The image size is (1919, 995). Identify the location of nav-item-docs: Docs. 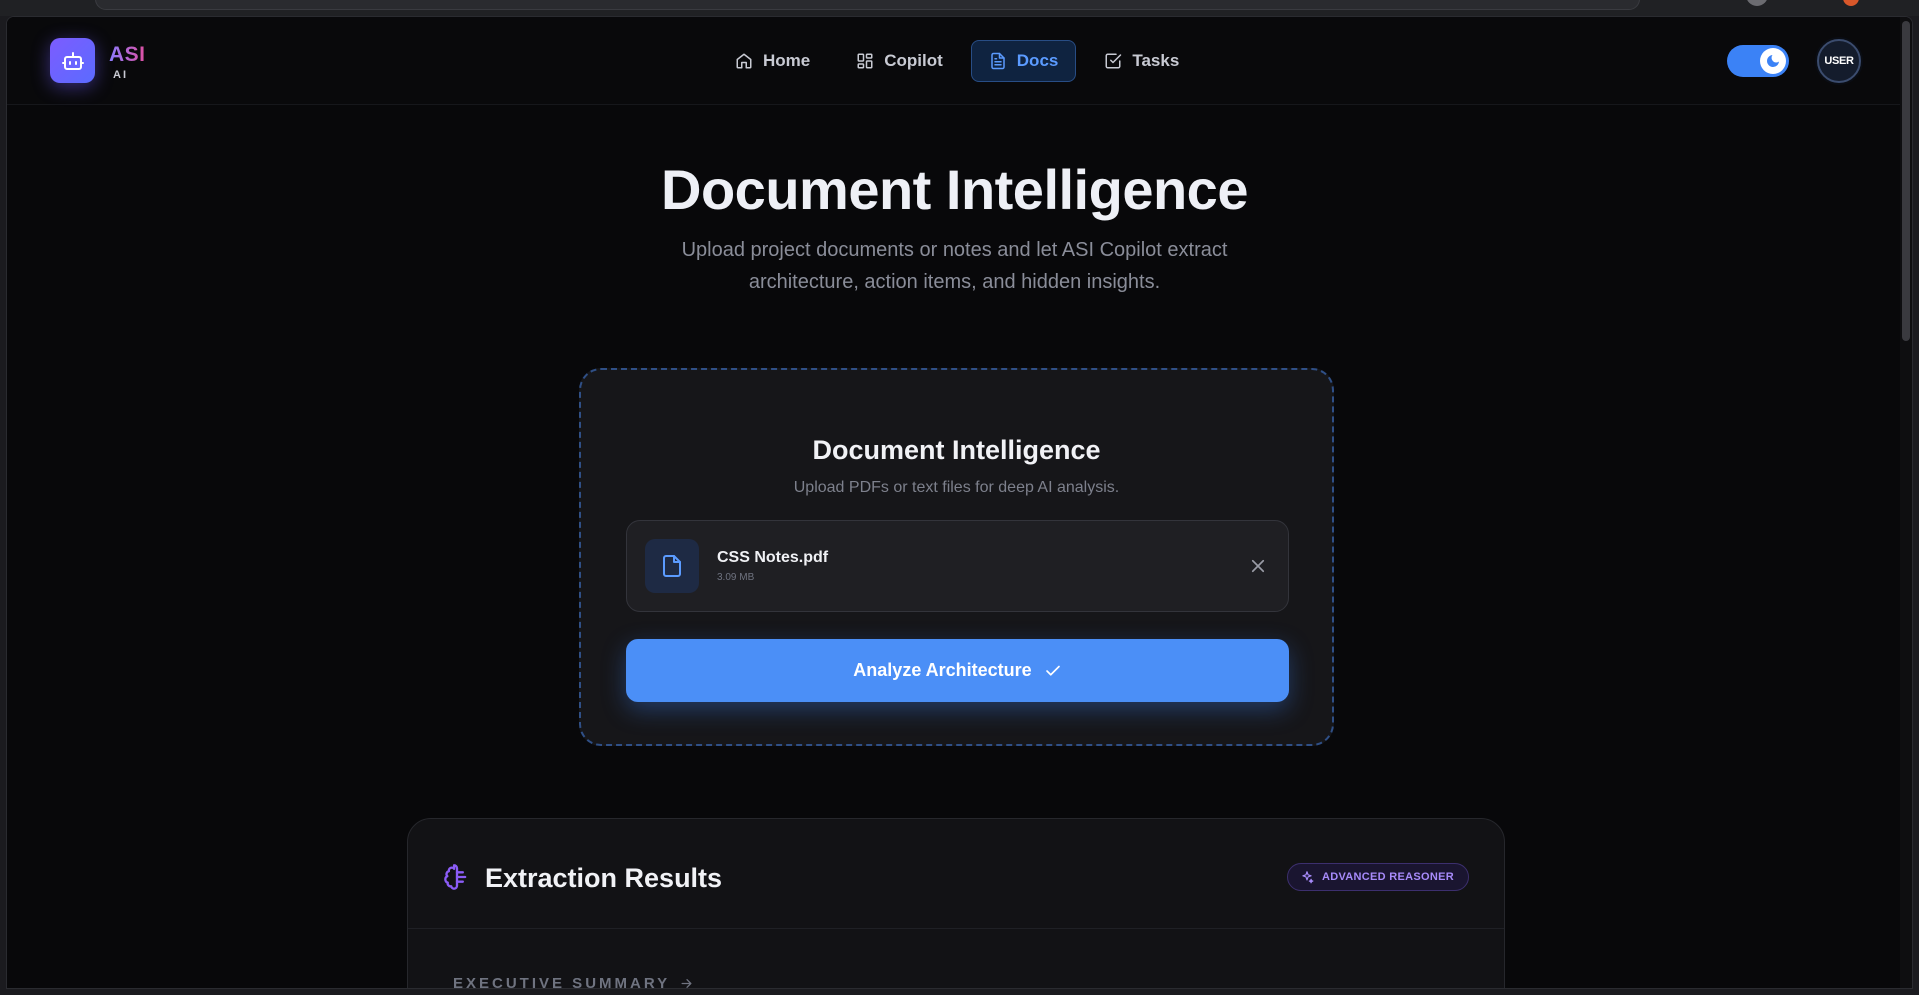
(1023, 61).